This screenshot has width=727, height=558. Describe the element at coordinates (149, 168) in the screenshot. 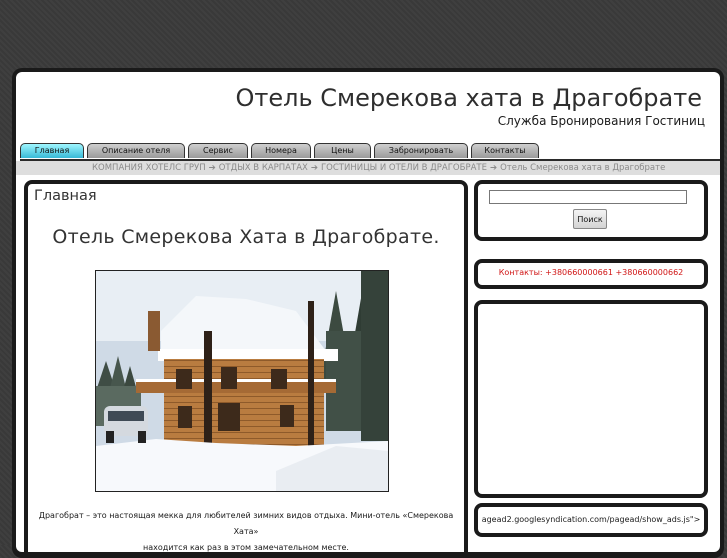

I see `breadcrumb-link-company: КОМПАНИЯ ХОТЕЛС ГРУП` at that location.